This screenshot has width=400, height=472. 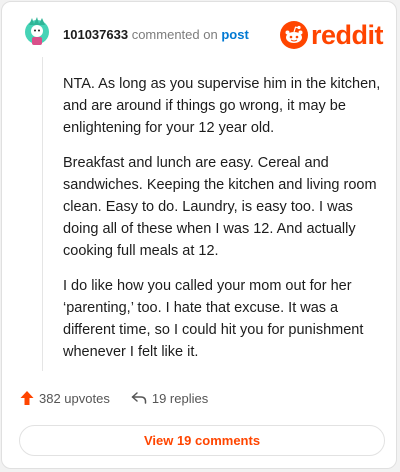 What do you see at coordinates (139, 398) in the screenshot?
I see `reply-arrow-icon` at bounding box center [139, 398].